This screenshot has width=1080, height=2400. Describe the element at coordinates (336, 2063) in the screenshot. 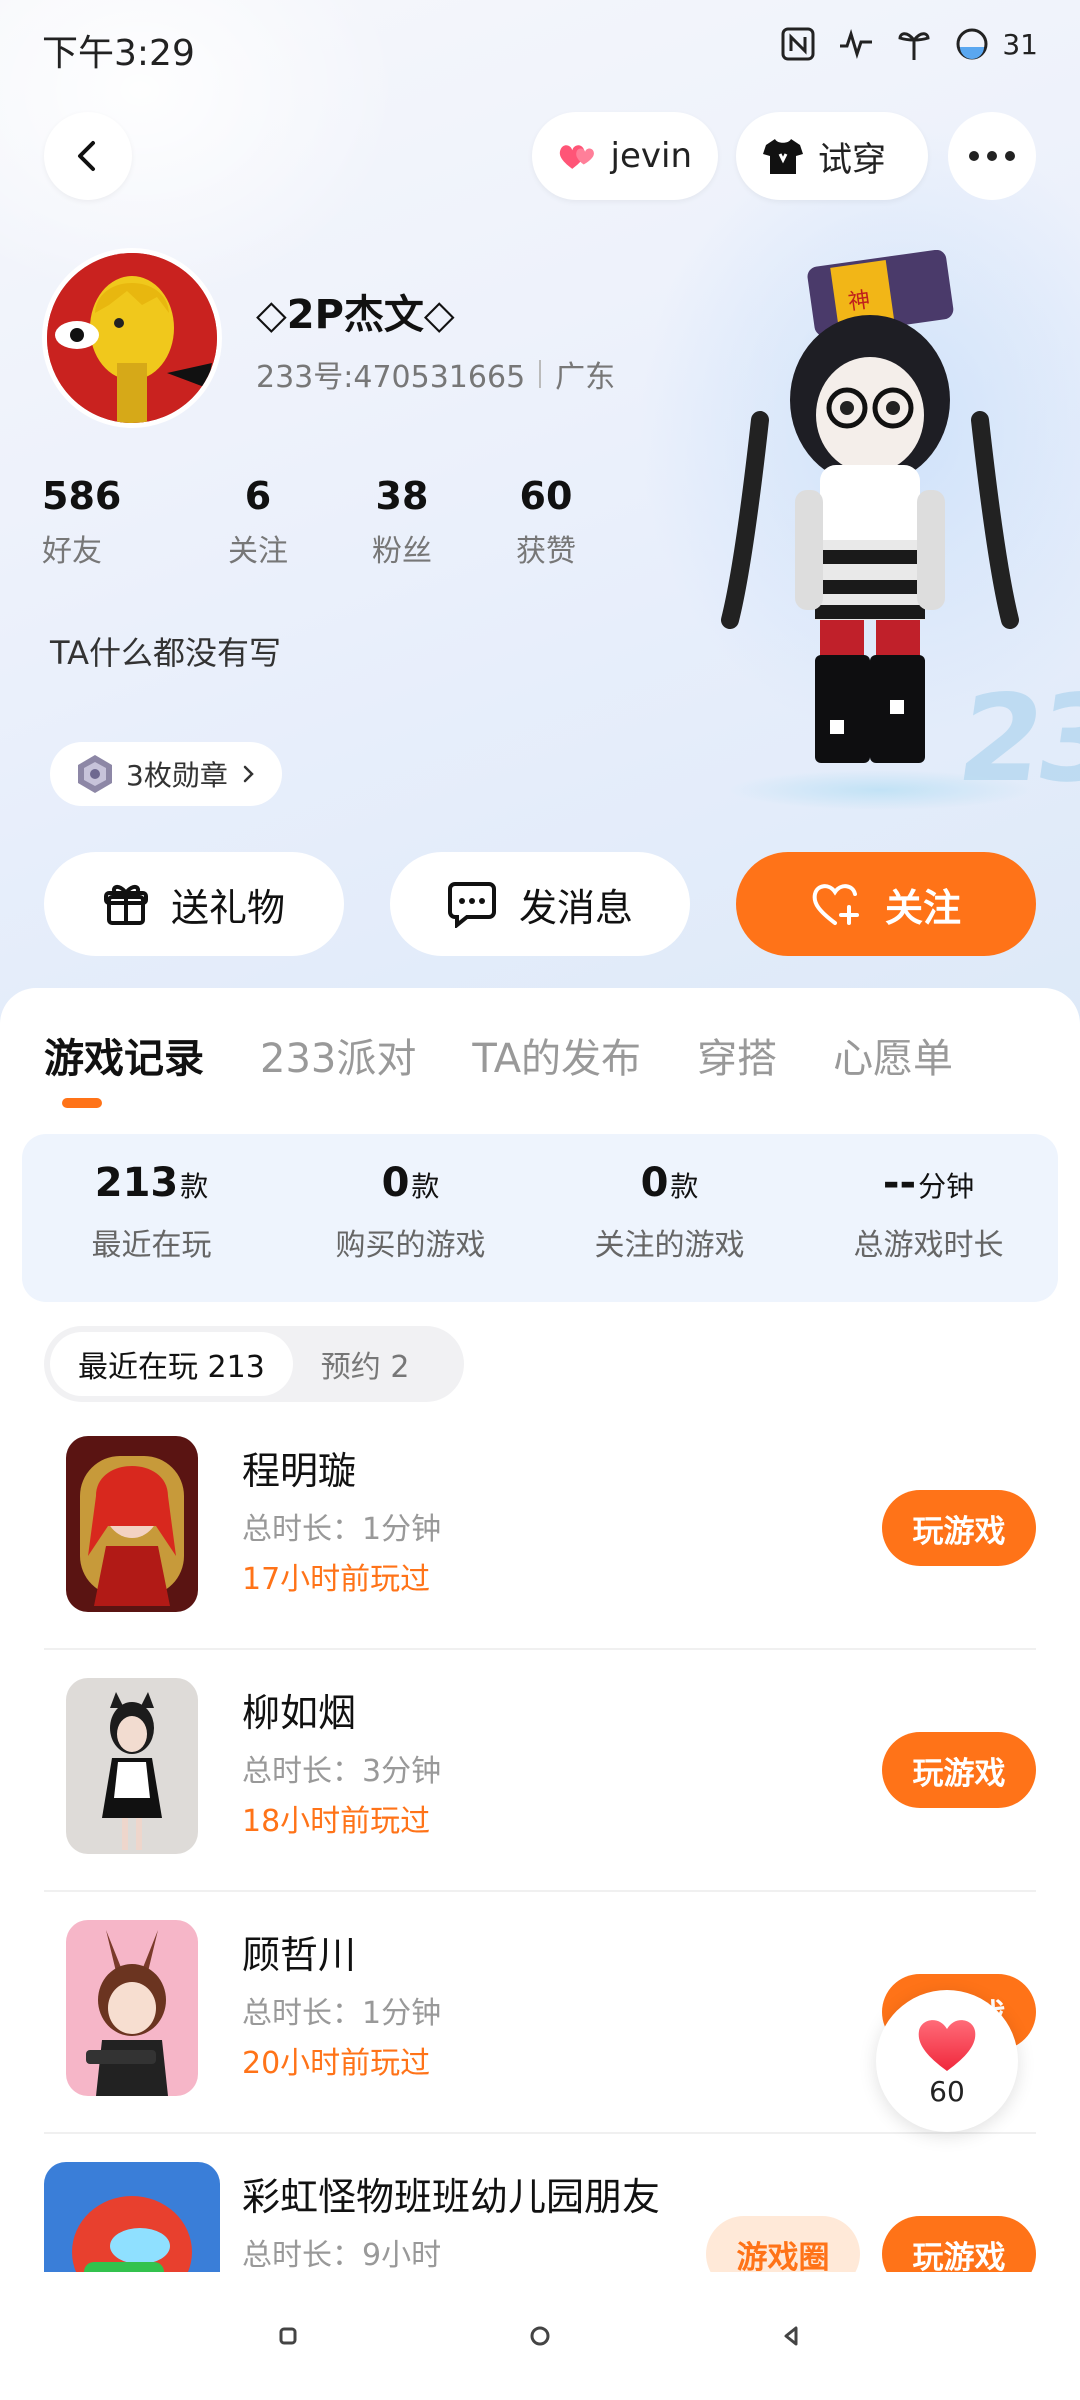

I see `game-last-played: 20小时前玩过` at that location.